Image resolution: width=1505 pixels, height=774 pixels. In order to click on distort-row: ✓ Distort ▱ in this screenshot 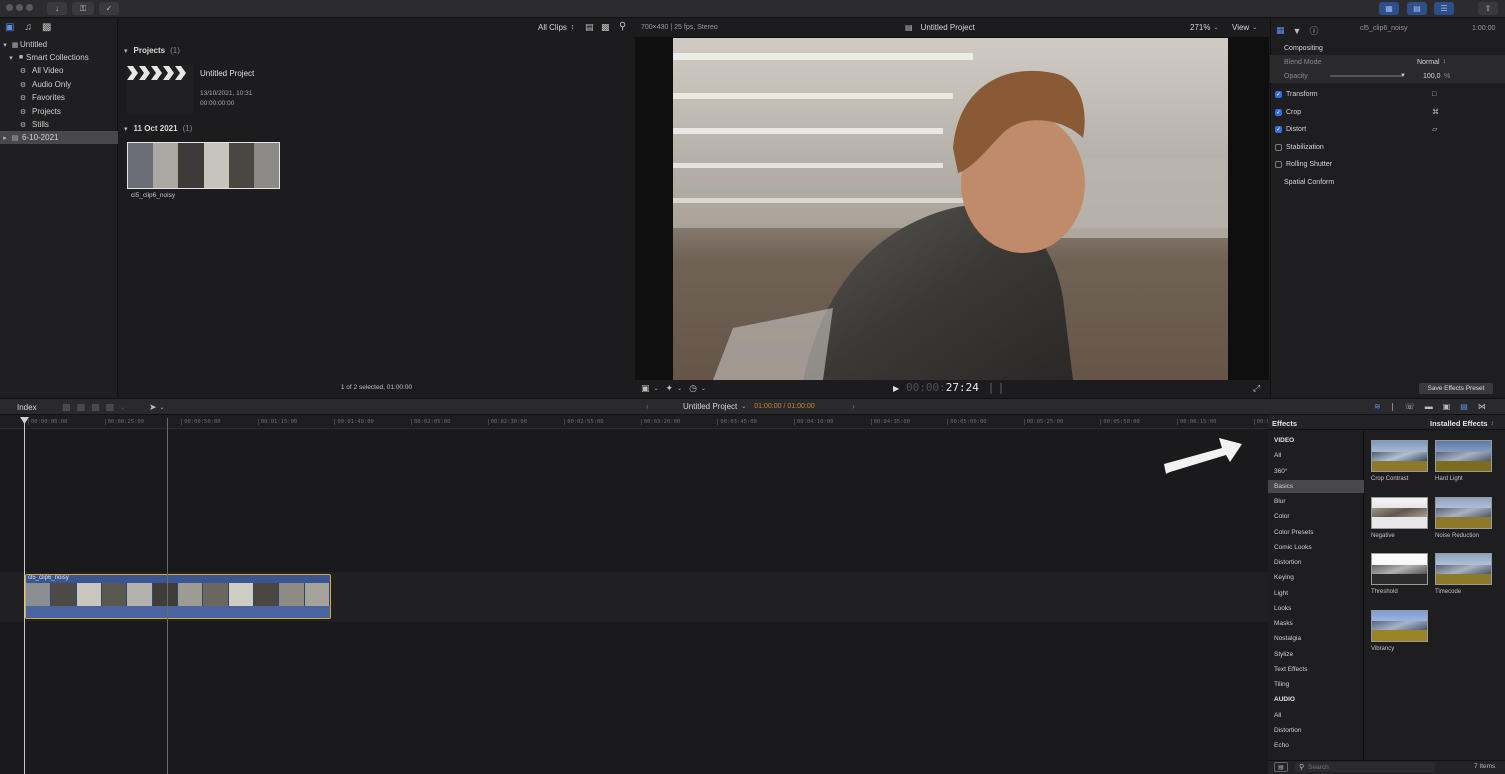, I will do `click(1387, 129)`.